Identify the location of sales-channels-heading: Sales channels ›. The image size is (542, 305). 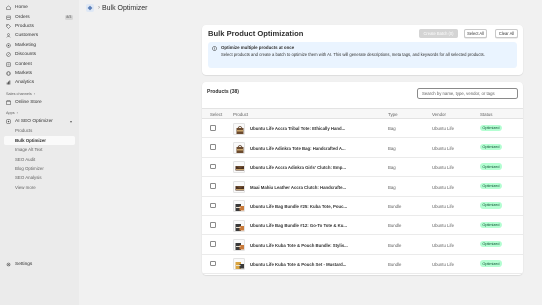
(39, 94).